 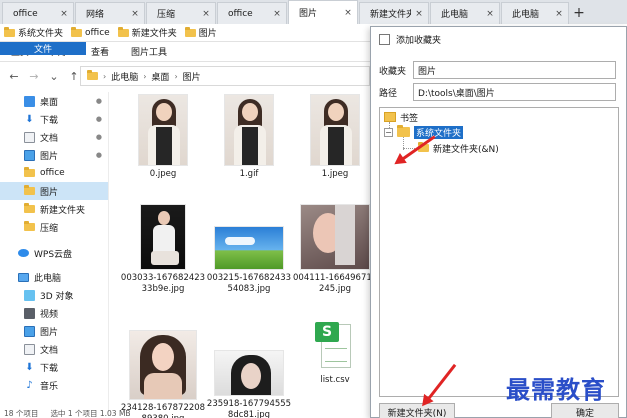 I want to click on sidebar-item-label: WPS云盘, so click(x=53, y=254).